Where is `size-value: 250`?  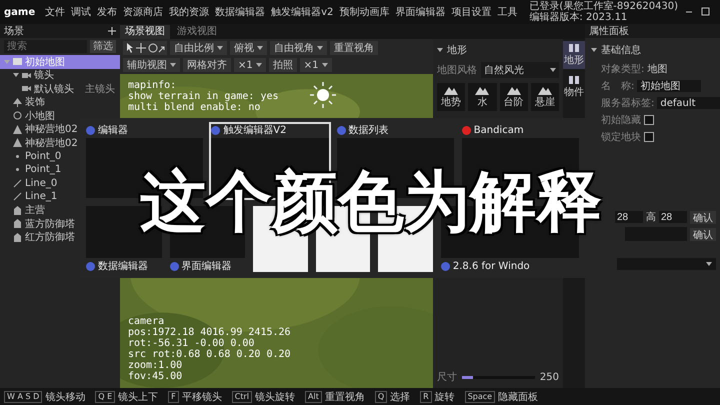 size-value: 250 is located at coordinates (549, 377).